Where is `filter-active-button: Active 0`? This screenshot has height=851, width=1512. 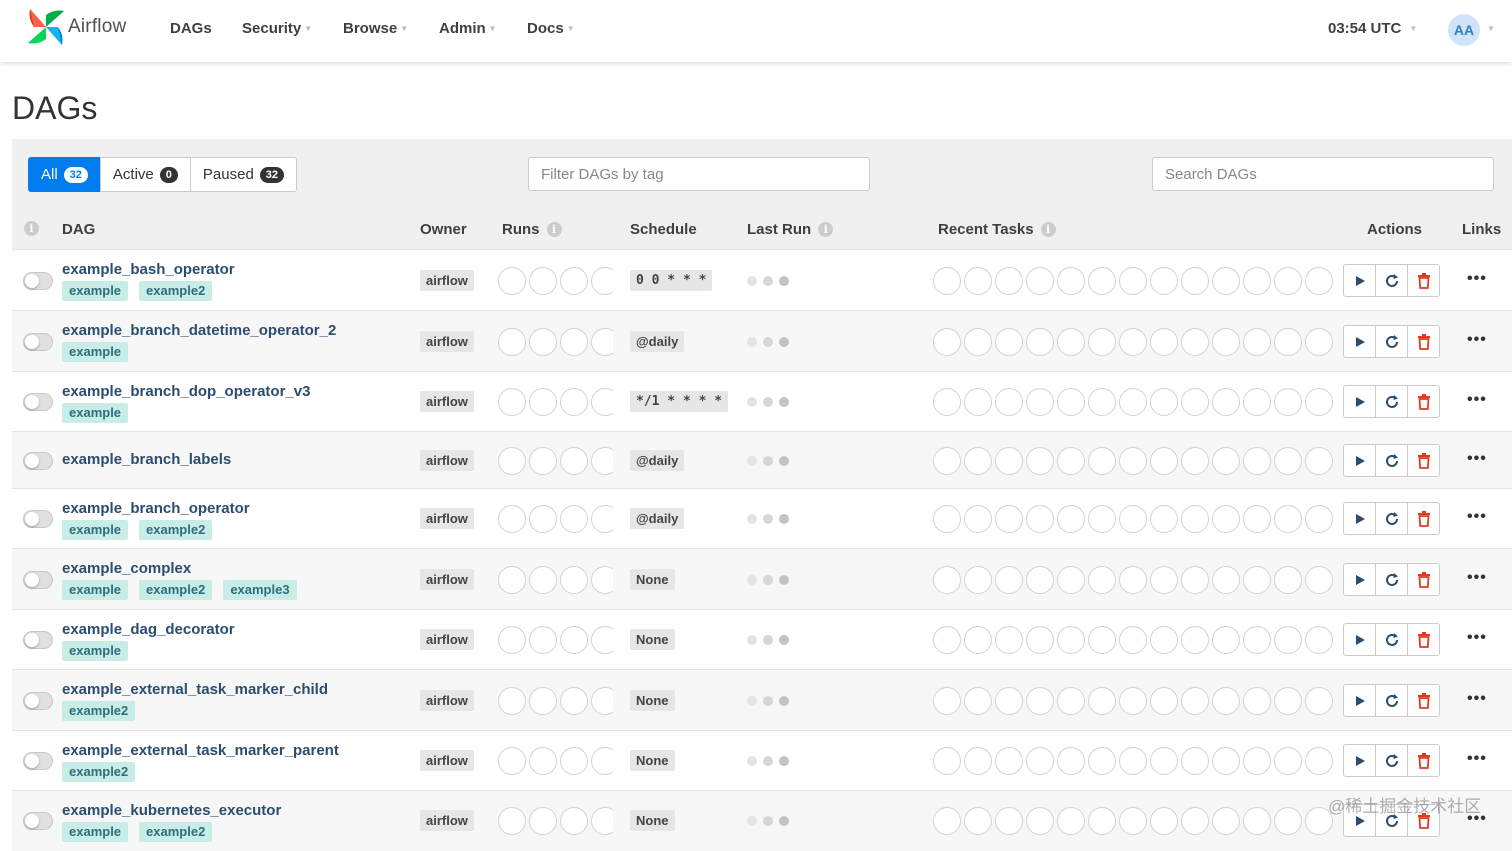 filter-active-button: Active 0 is located at coordinates (145, 174).